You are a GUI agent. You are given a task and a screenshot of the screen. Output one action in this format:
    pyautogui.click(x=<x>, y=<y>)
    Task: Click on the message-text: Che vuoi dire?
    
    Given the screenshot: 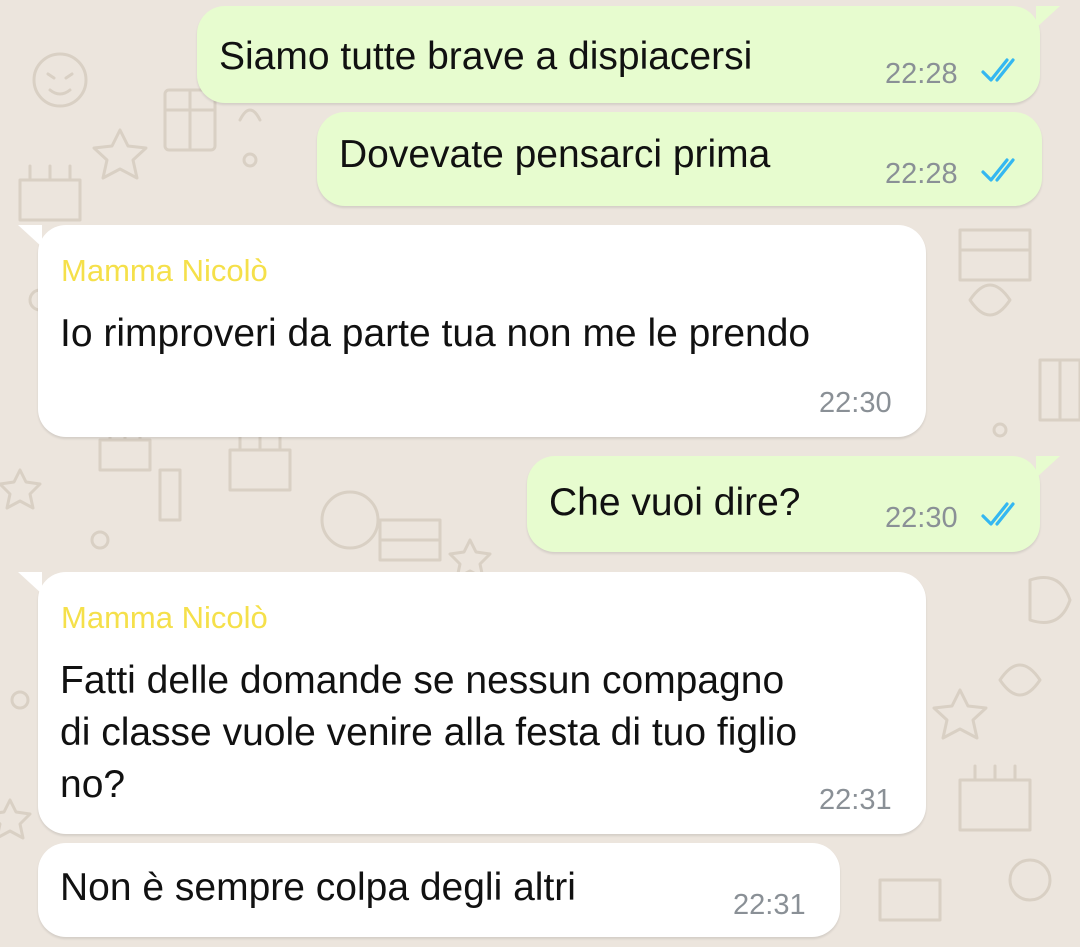 What is the action you would take?
    pyautogui.click(x=675, y=502)
    